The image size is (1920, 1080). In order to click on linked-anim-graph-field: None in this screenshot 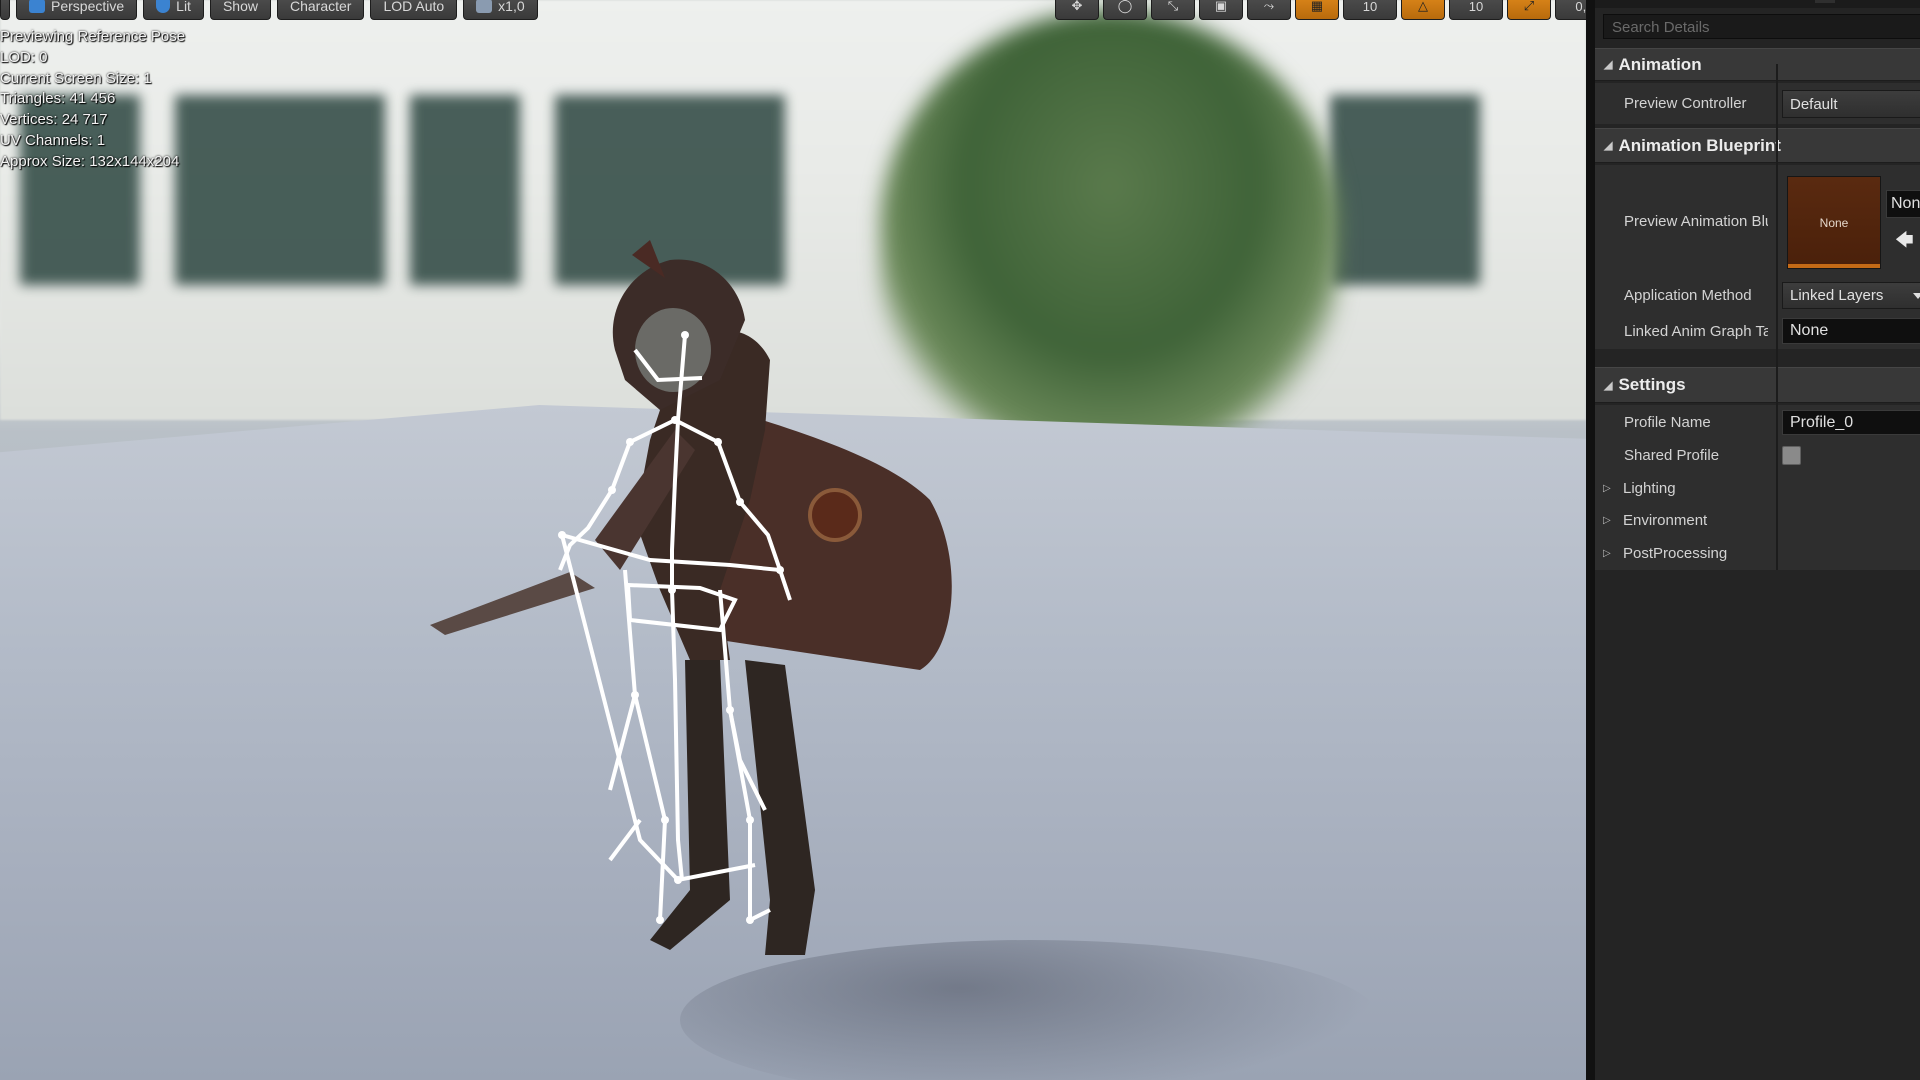, I will do `click(1851, 331)`.